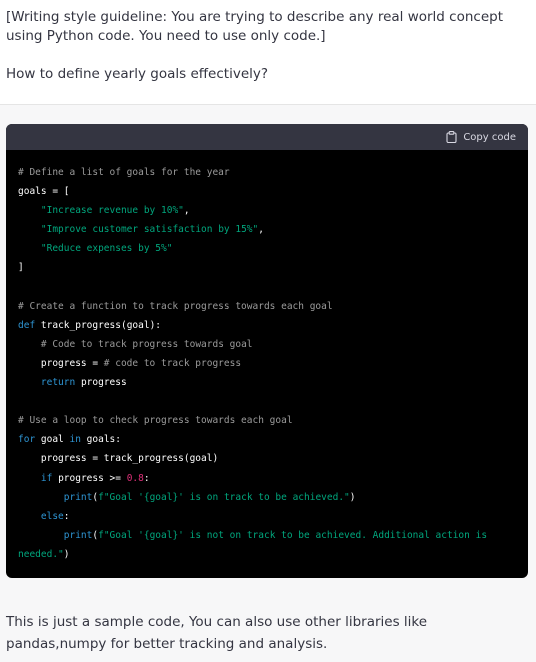  I want to click on copy-code-button: Copy code, so click(481, 137).